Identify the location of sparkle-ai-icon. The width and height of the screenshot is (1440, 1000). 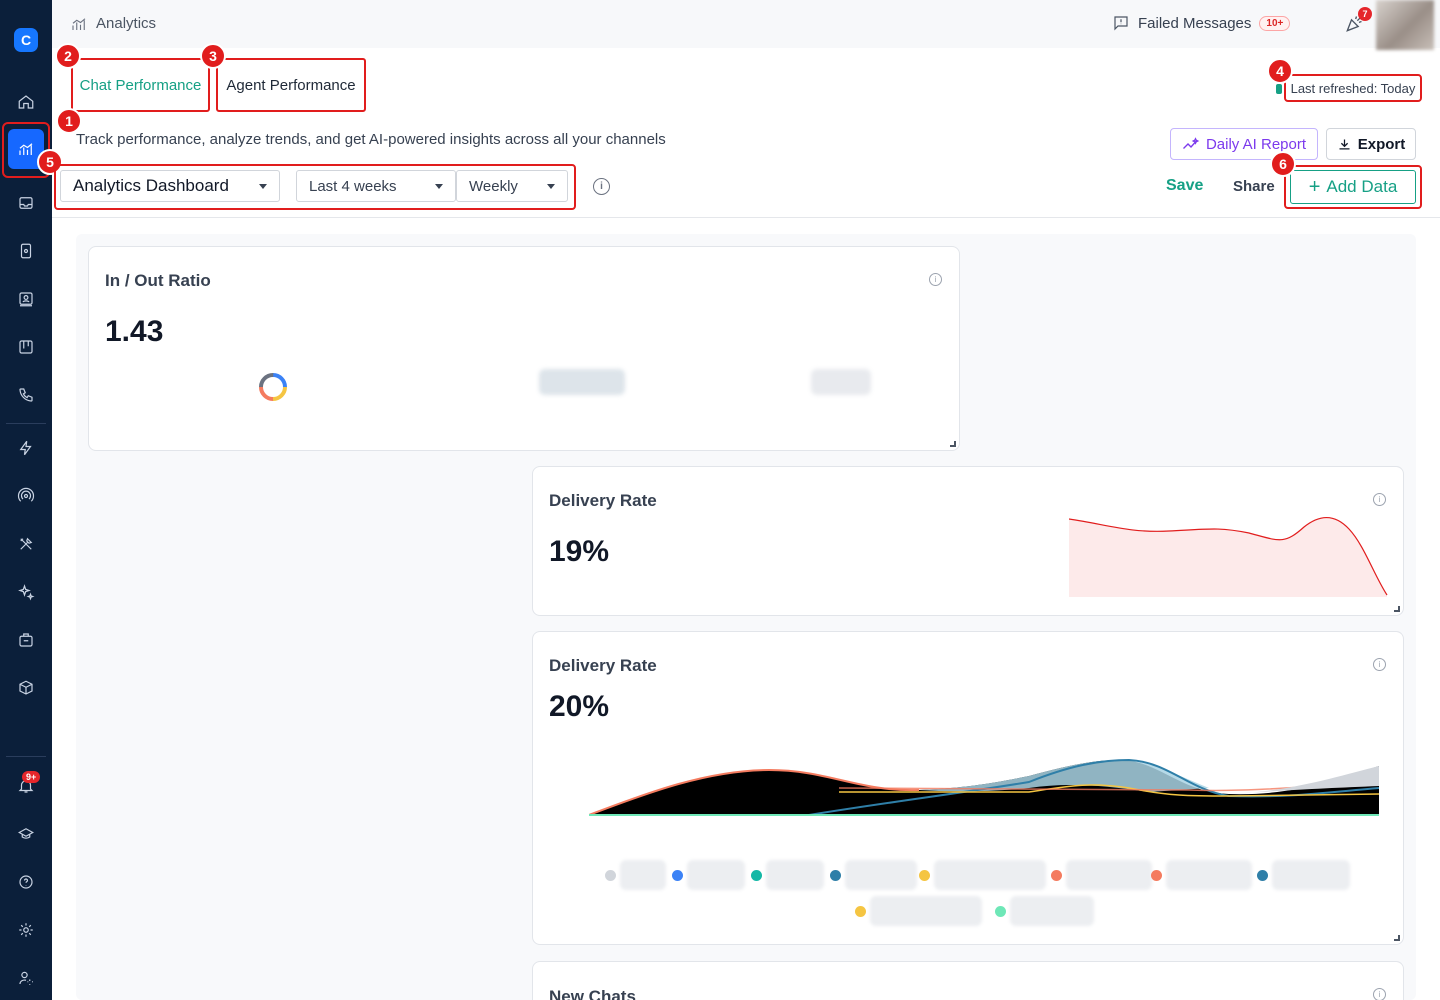
(26, 592).